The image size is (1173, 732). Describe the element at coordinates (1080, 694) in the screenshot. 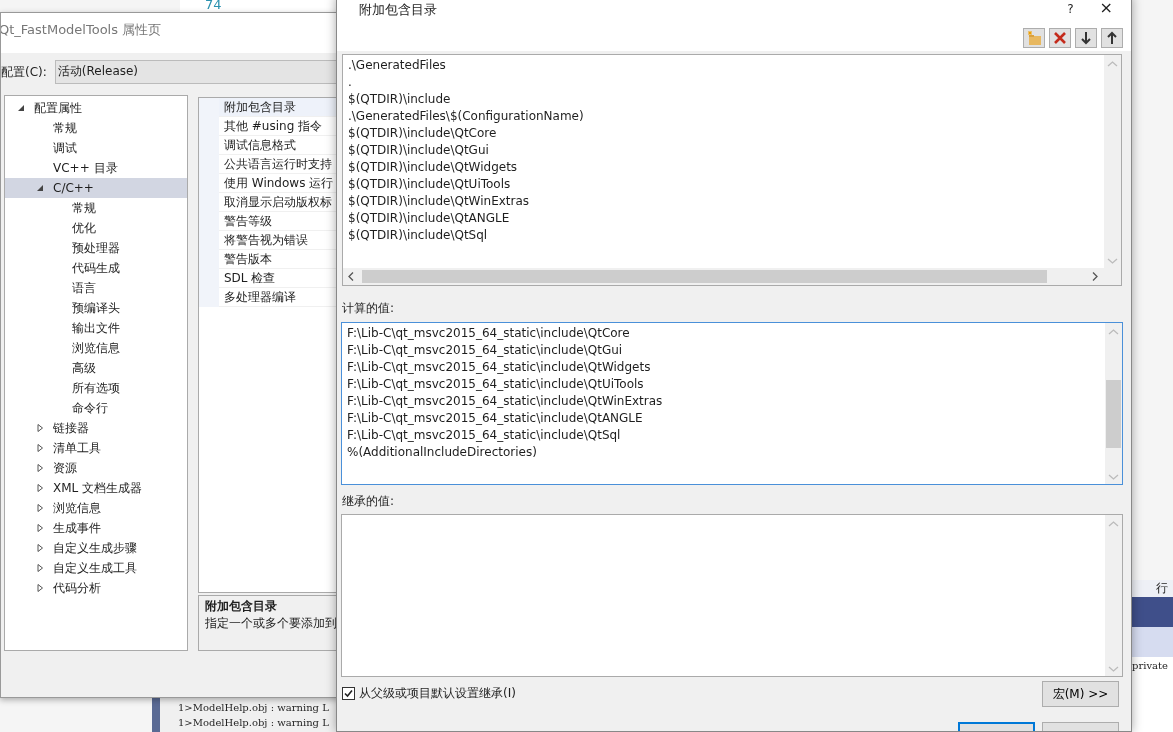

I see `macros-button: 宏(M) >>` at that location.